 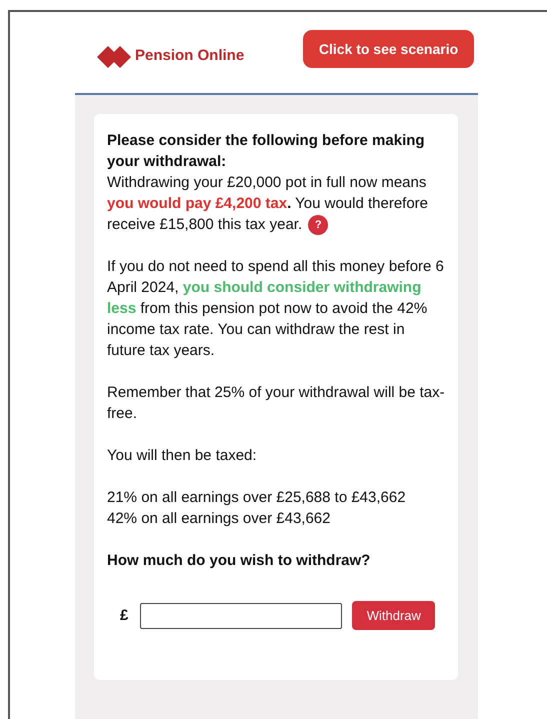 What do you see at coordinates (318, 225) in the screenshot?
I see `help-button: ?` at bounding box center [318, 225].